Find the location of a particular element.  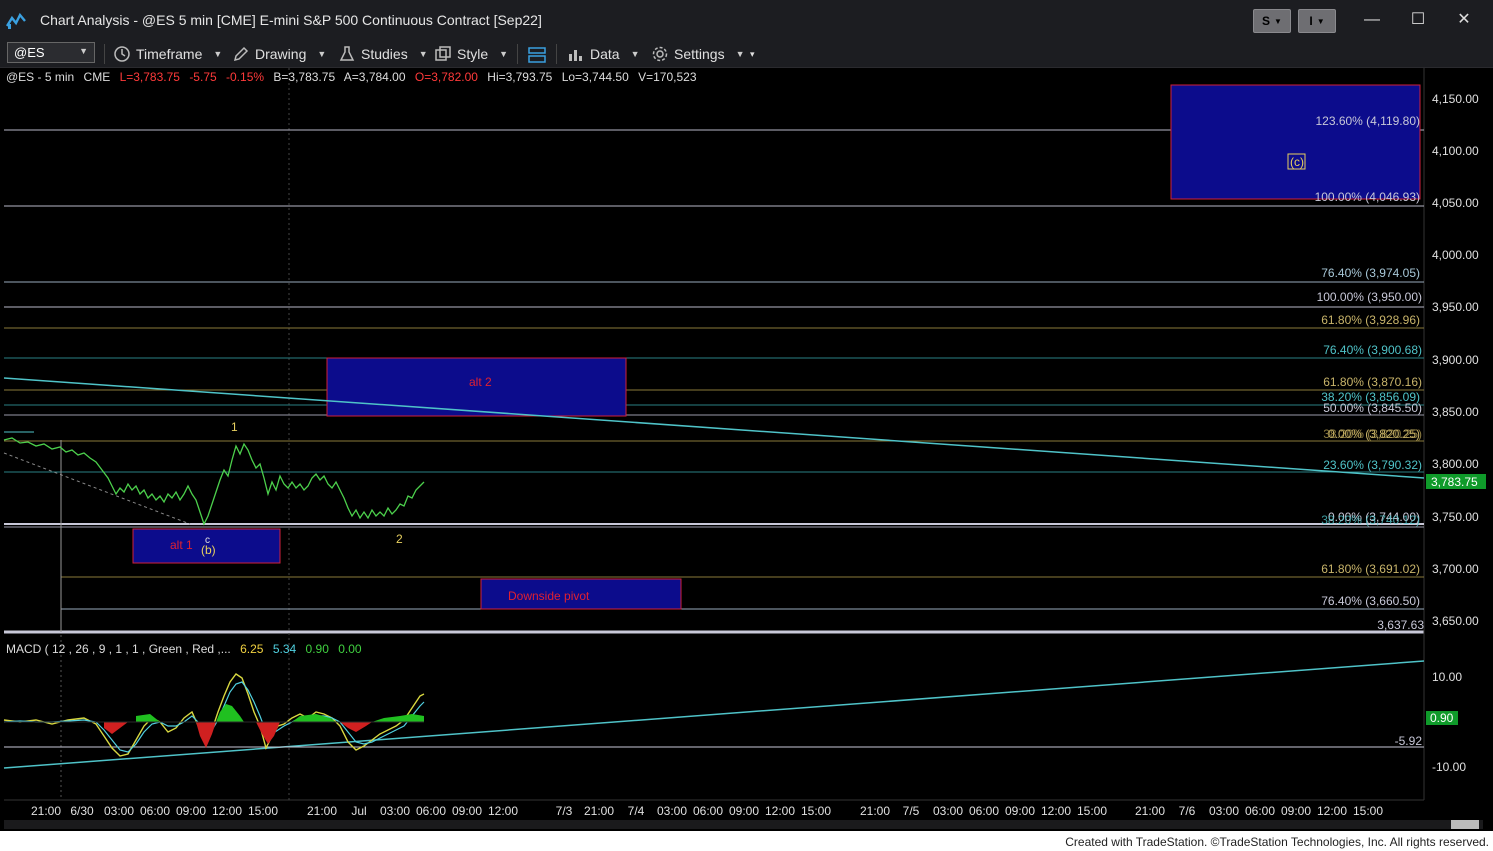

clock-icon is located at coordinates (122, 54).